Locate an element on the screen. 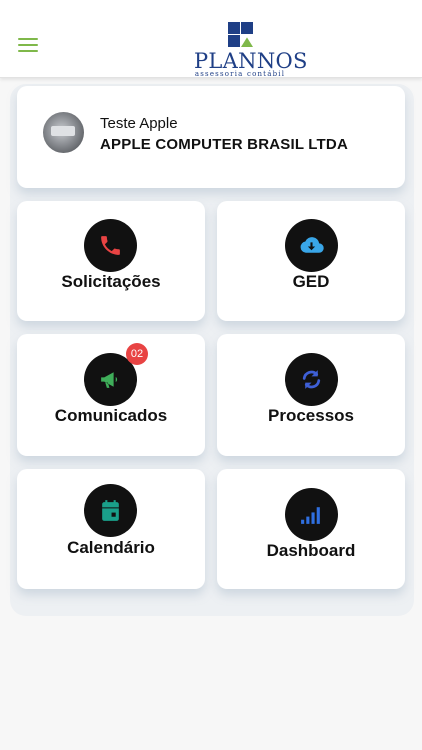 The width and height of the screenshot is (422, 750). logo-name: PLANNOS is located at coordinates (251, 61).